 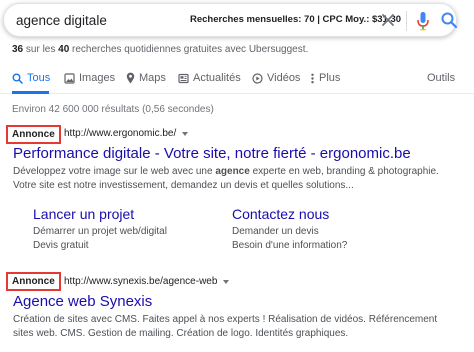 What do you see at coordinates (209, 78) in the screenshot?
I see `tab-actualites: Actualités` at bounding box center [209, 78].